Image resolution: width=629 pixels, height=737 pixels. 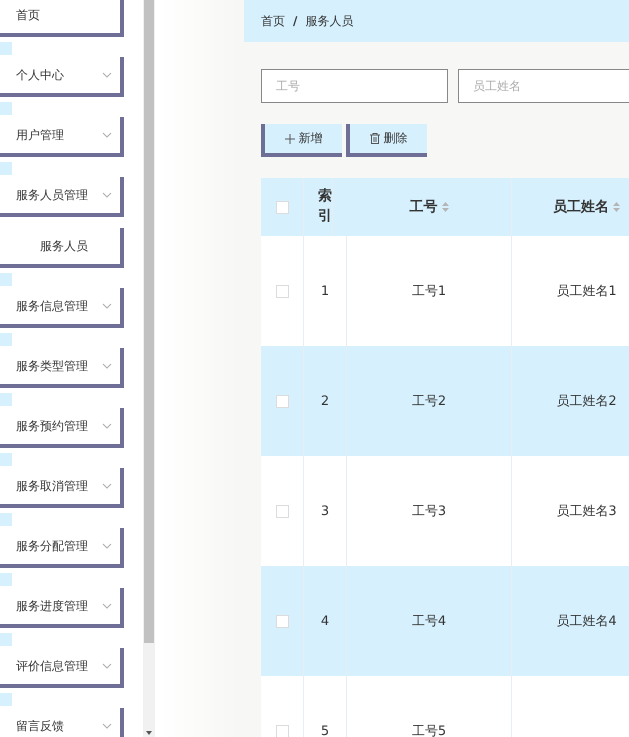 What do you see at coordinates (429, 706) in the screenshot?
I see `table-cell: 工号5` at bounding box center [429, 706].